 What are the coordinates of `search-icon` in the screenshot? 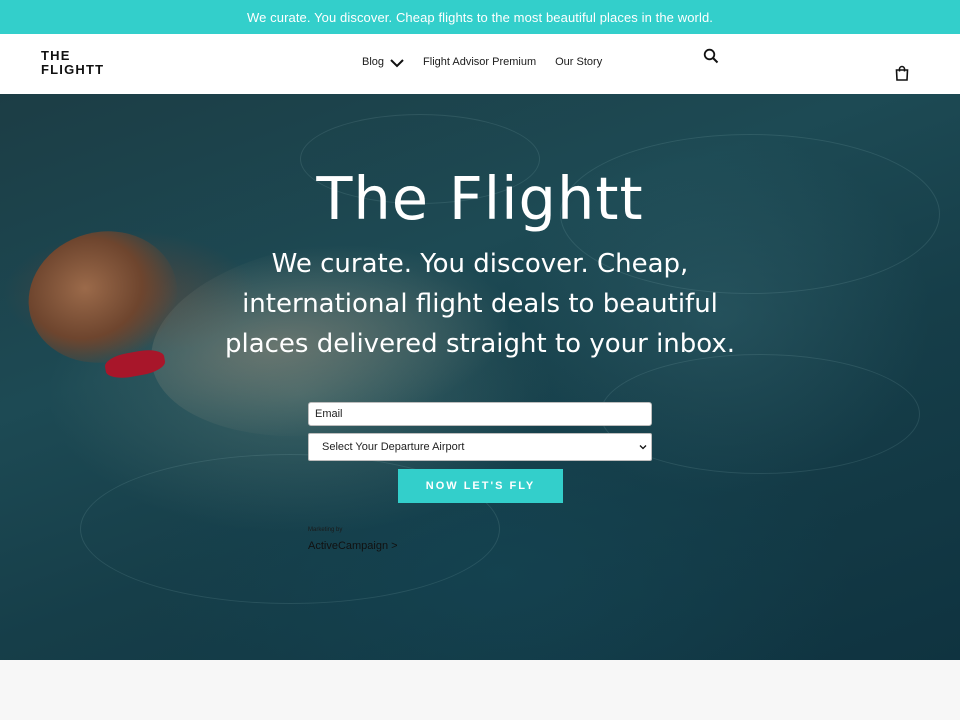 It's located at (711, 56).